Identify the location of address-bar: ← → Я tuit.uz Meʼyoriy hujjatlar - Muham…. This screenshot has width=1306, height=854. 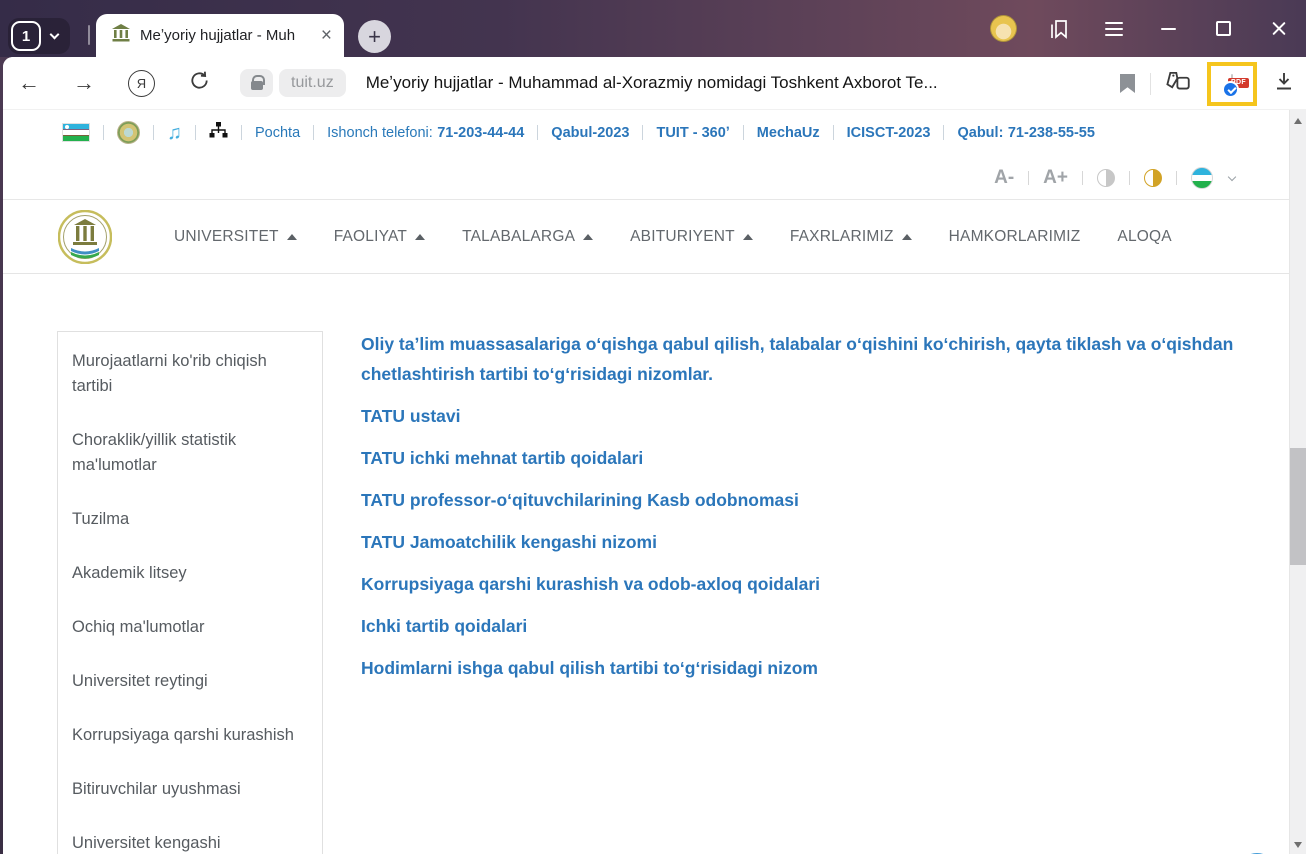
(654, 83).